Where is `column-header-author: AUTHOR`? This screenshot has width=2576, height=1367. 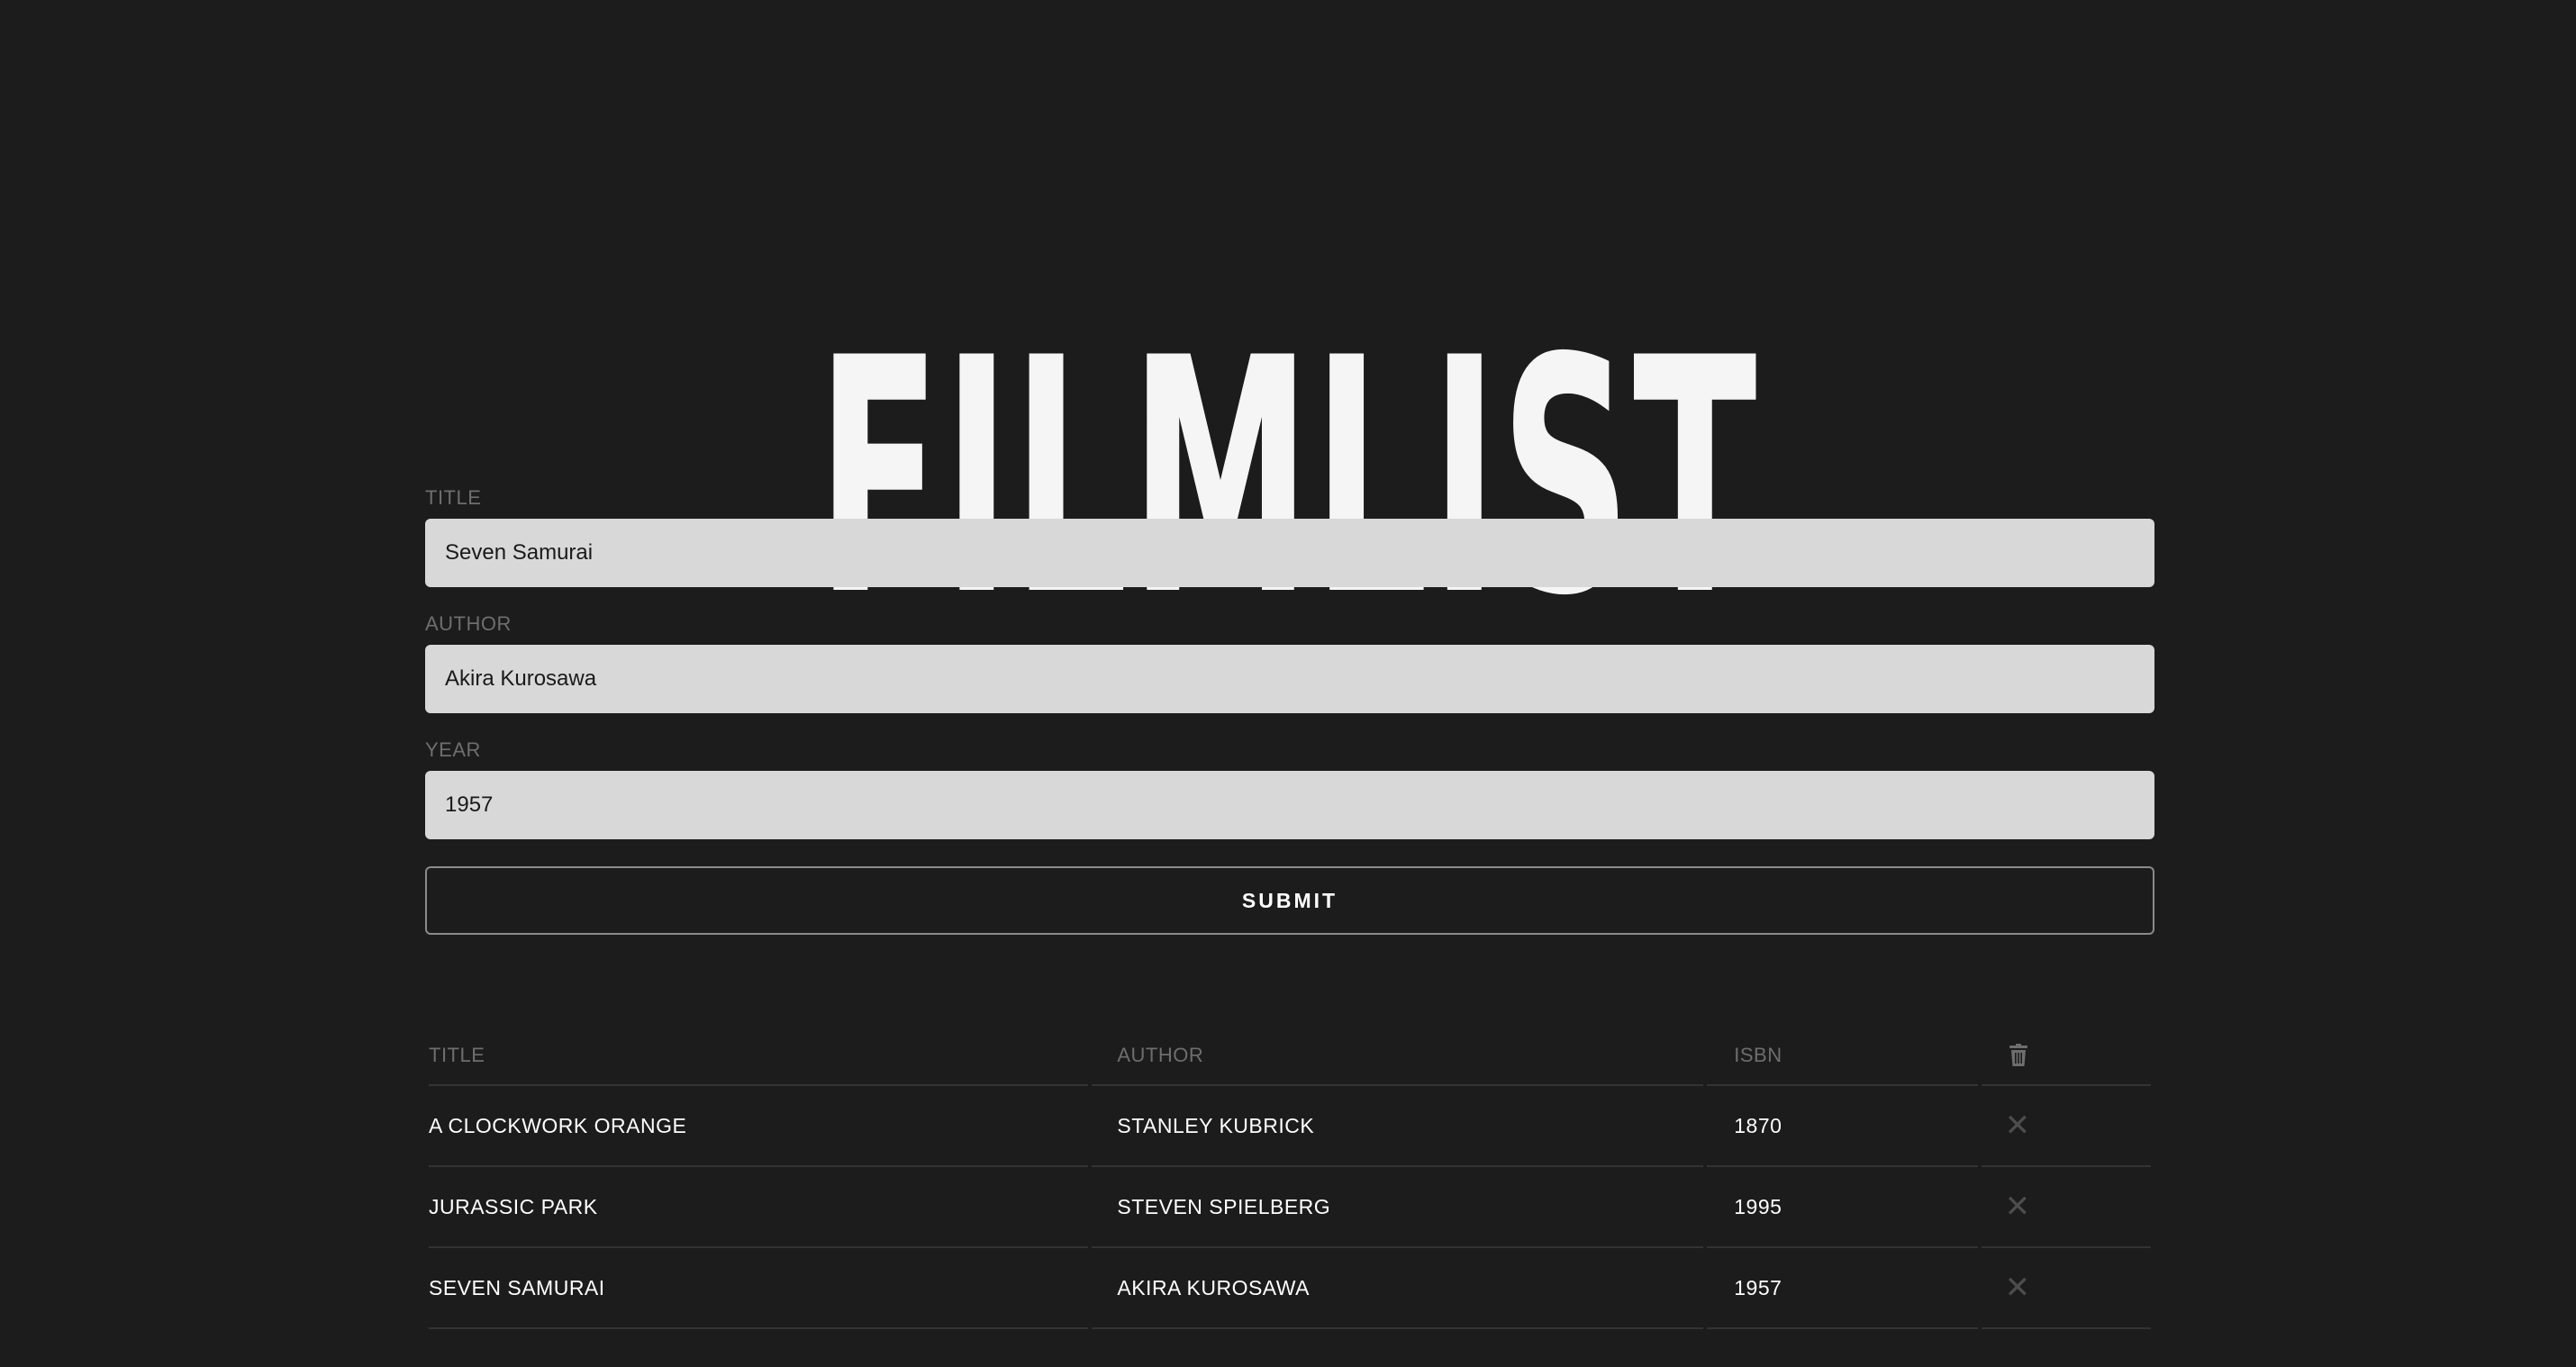 column-header-author: AUTHOR is located at coordinates (1398, 1056).